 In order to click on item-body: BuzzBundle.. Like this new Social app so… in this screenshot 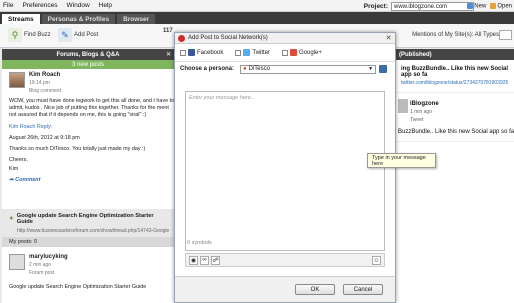, I will do `click(456, 132)`.